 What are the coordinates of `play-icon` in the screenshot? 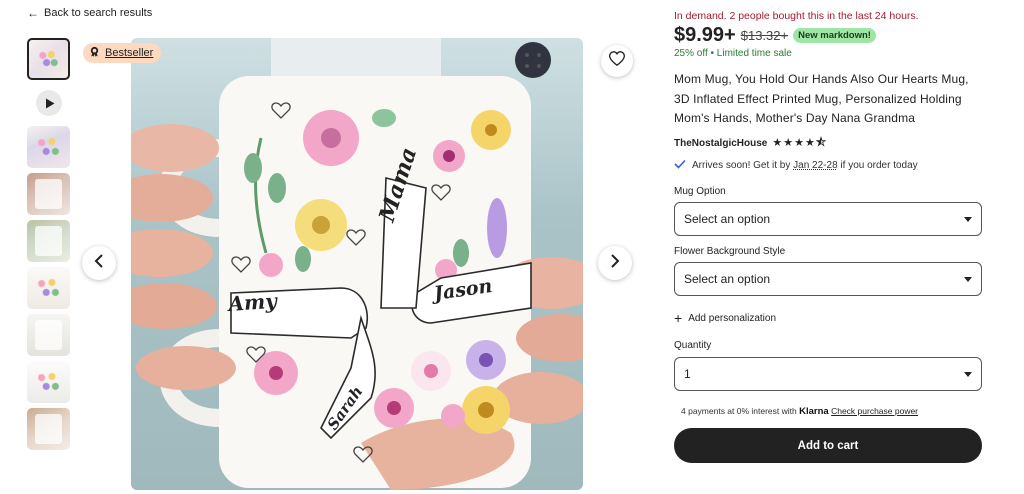 It's located at (48, 103).